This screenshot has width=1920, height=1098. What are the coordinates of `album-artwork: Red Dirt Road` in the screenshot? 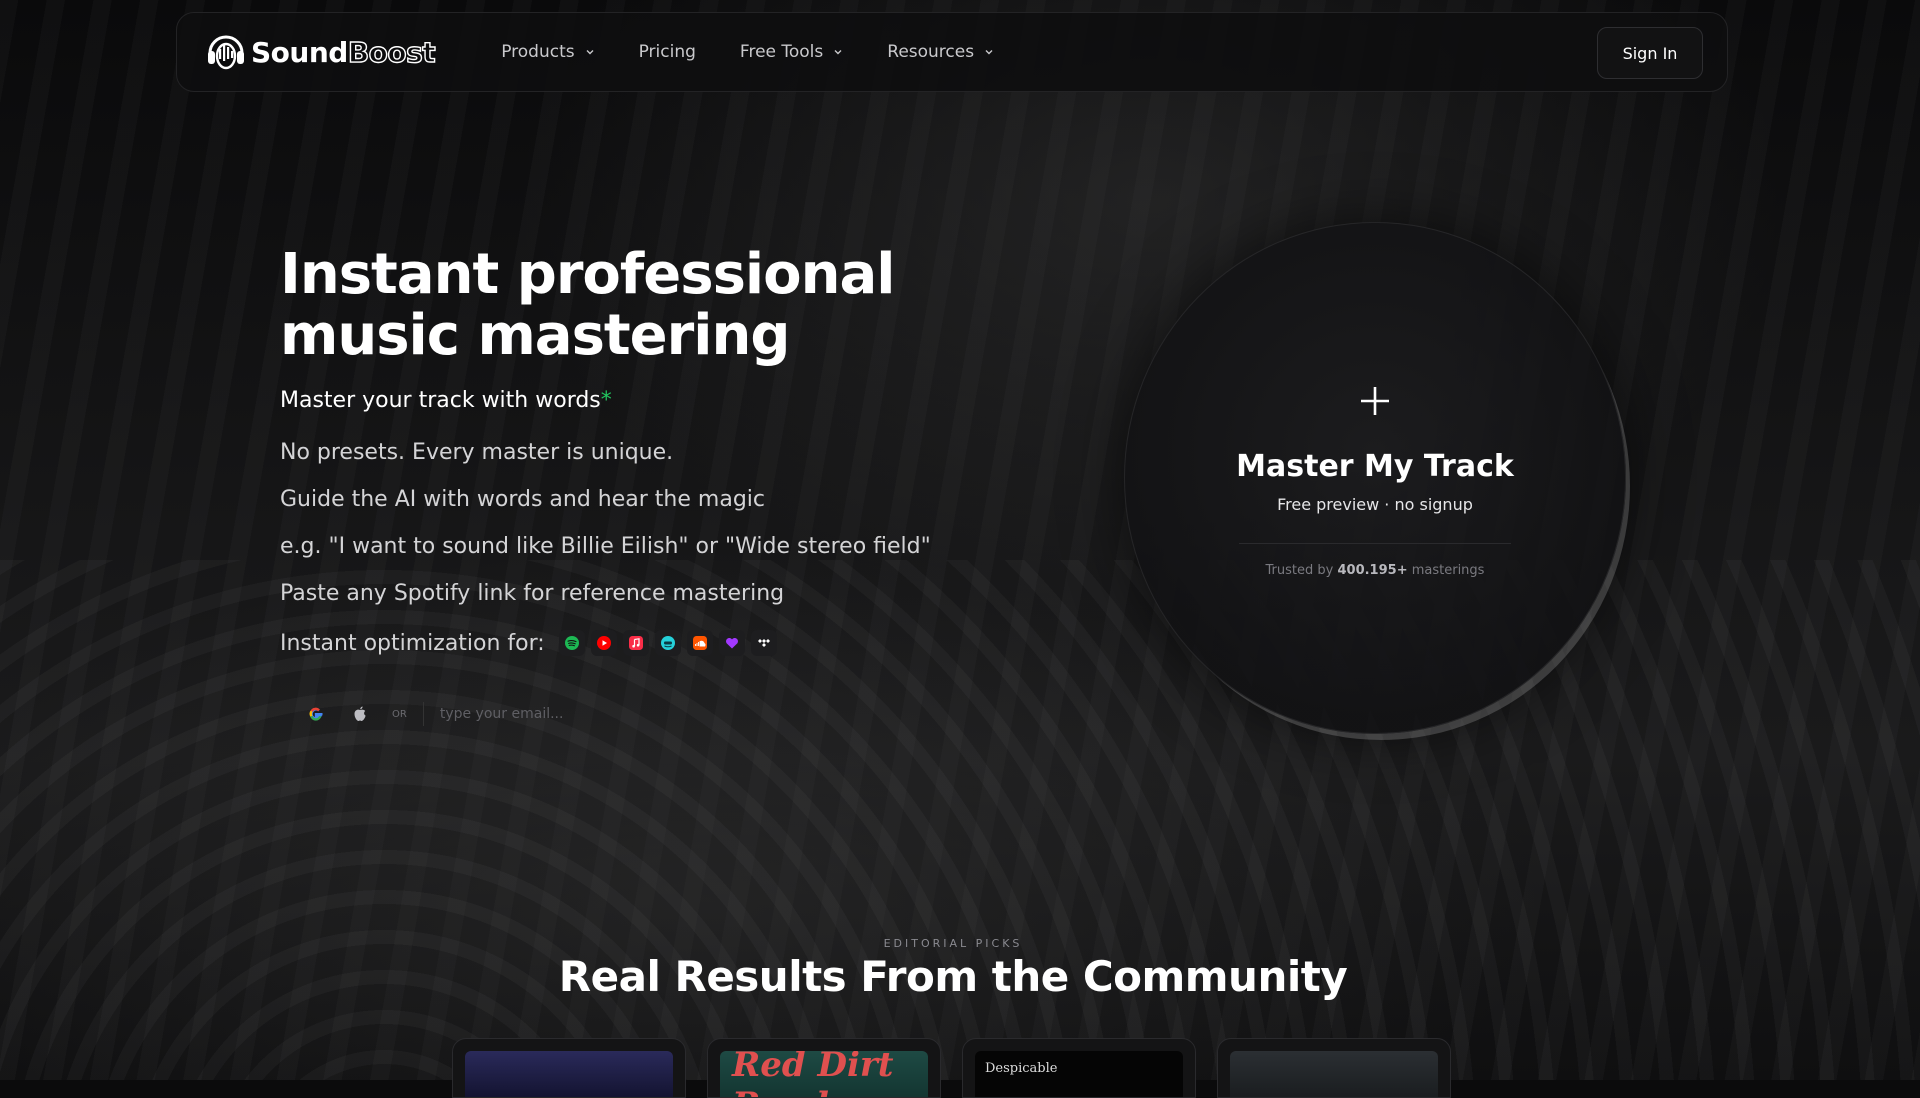 It's located at (824, 1074).